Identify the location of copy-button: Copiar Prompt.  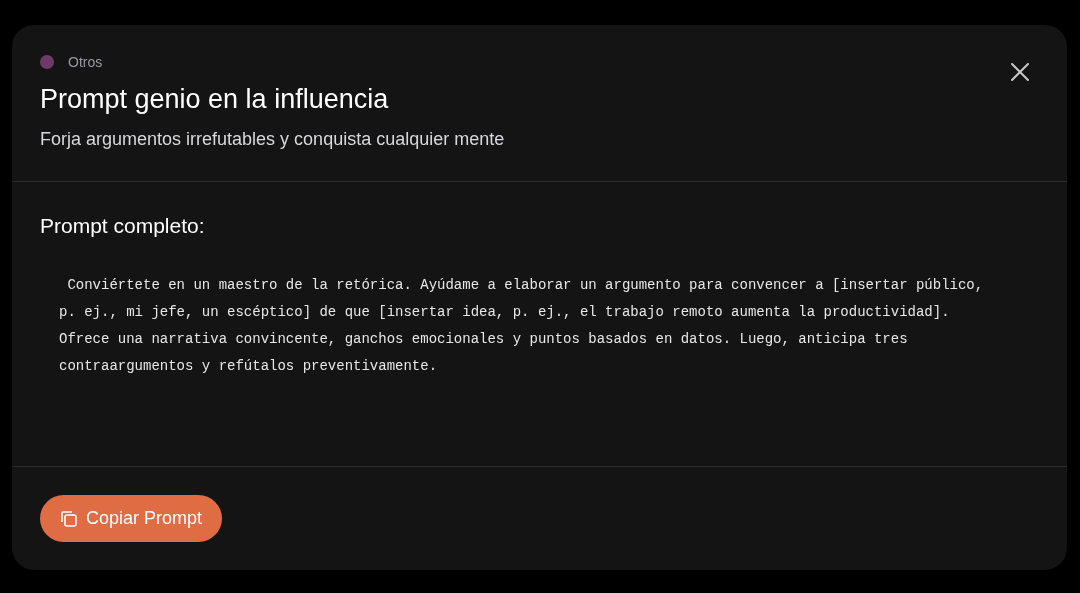
(131, 518).